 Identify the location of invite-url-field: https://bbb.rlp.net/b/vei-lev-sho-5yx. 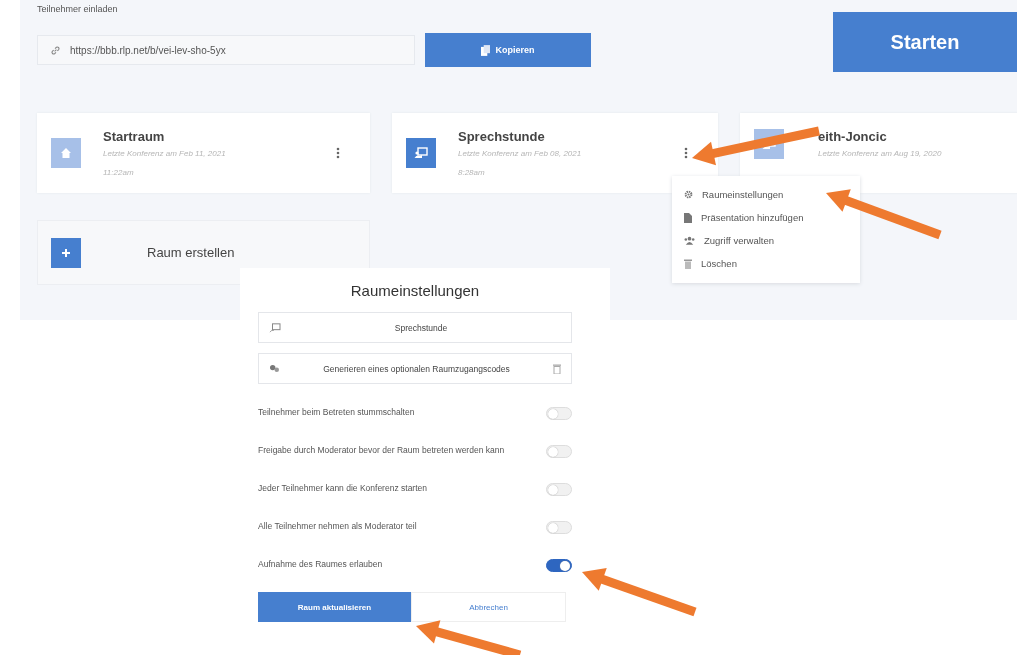
(226, 50).